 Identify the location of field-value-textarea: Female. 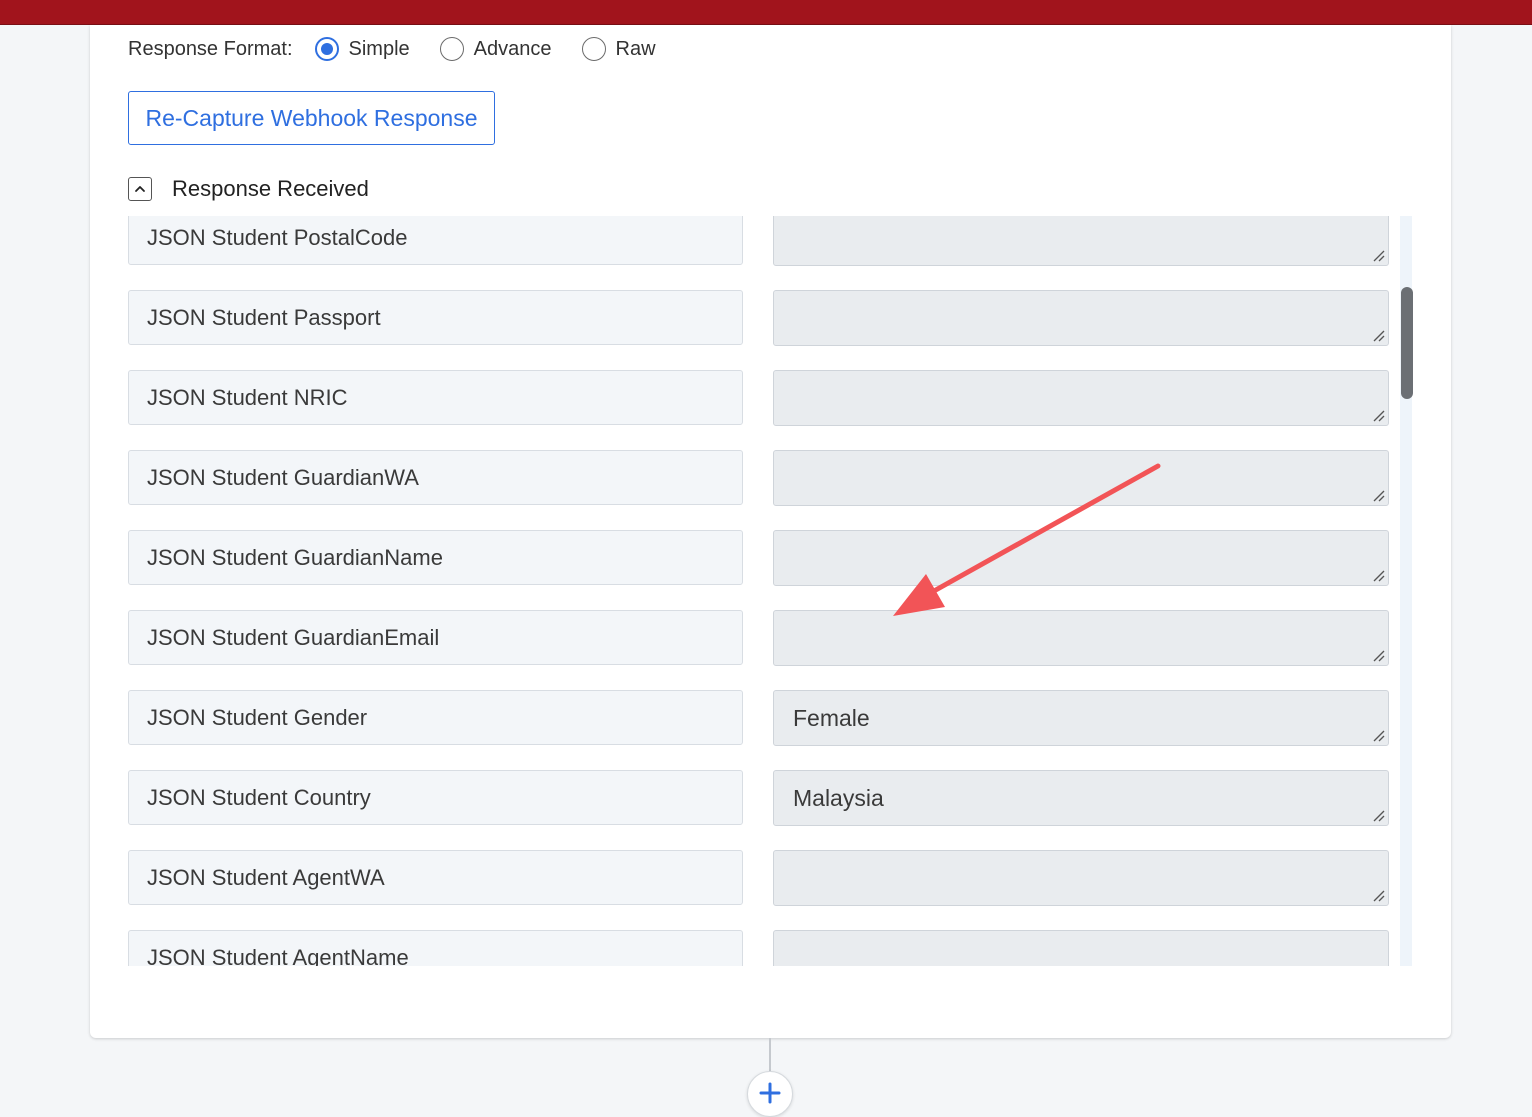
(1081, 718).